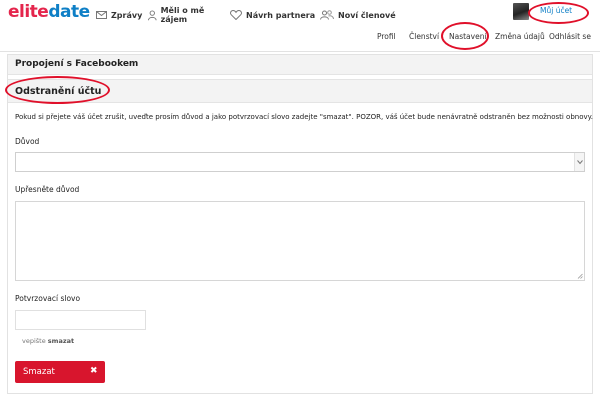 Image resolution: width=600 pixels, height=400 pixels. Describe the element at coordinates (521, 11) in the screenshot. I see `user-avatar` at that location.